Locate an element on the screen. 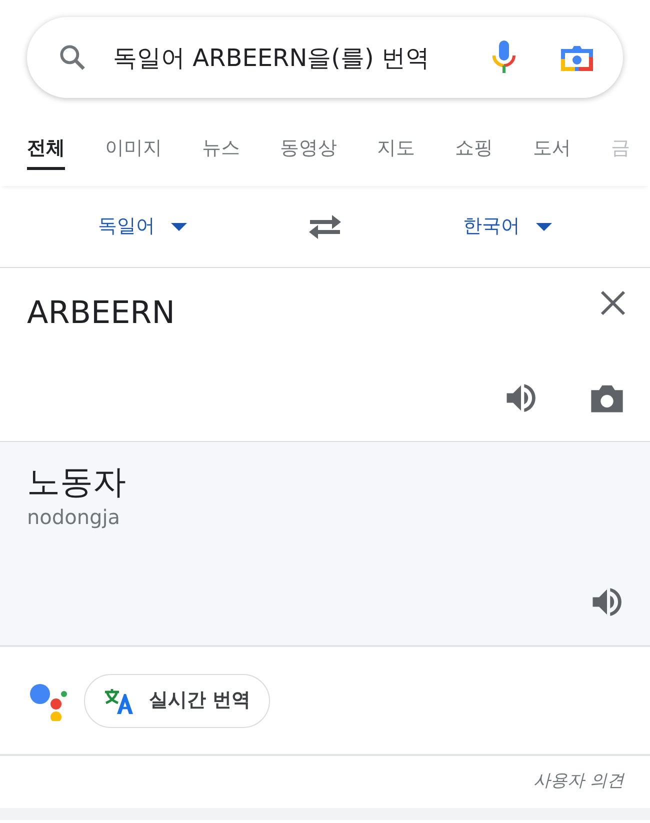 Image resolution: width=650 pixels, height=823 pixels. search-tab: 뉴스 is located at coordinates (221, 150).